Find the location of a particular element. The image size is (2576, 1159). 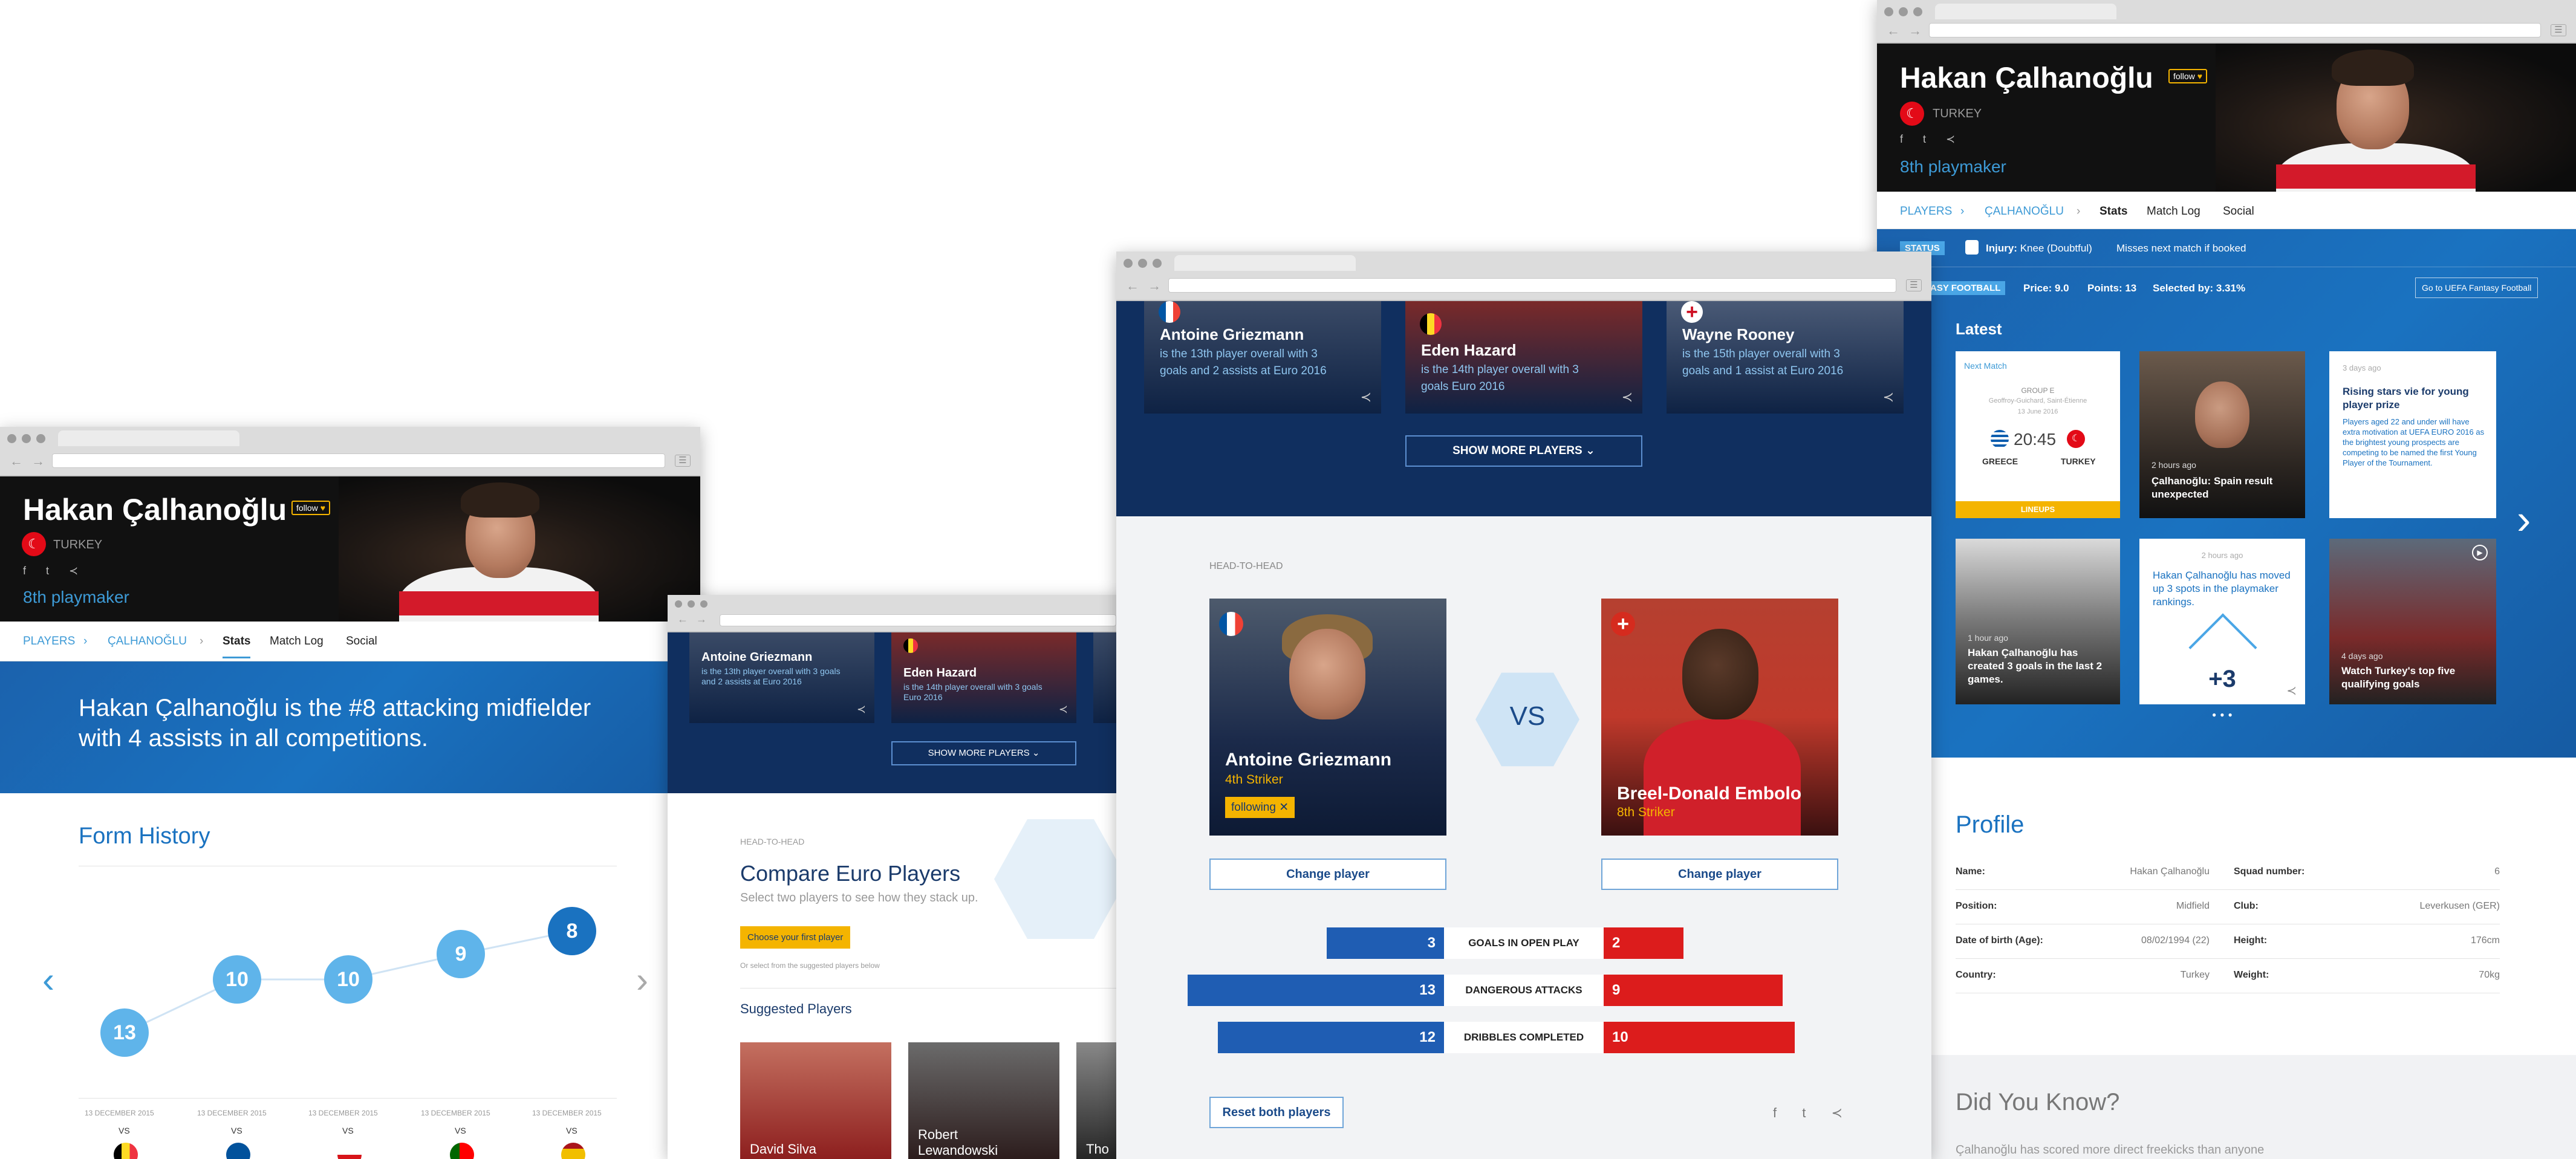

breadcrumb-players: PLAYERS is located at coordinates (1926, 211).